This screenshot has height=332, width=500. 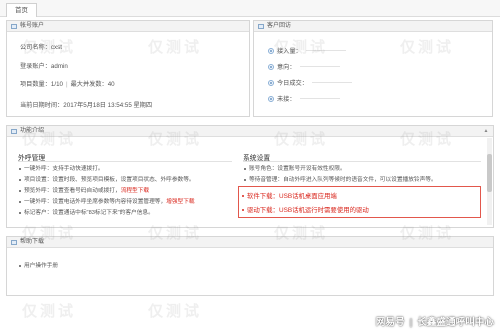 What do you see at coordinates (128, 26) in the screenshot?
I see `account-panel-header: 帐号账户` at bounding box center [128, 26].